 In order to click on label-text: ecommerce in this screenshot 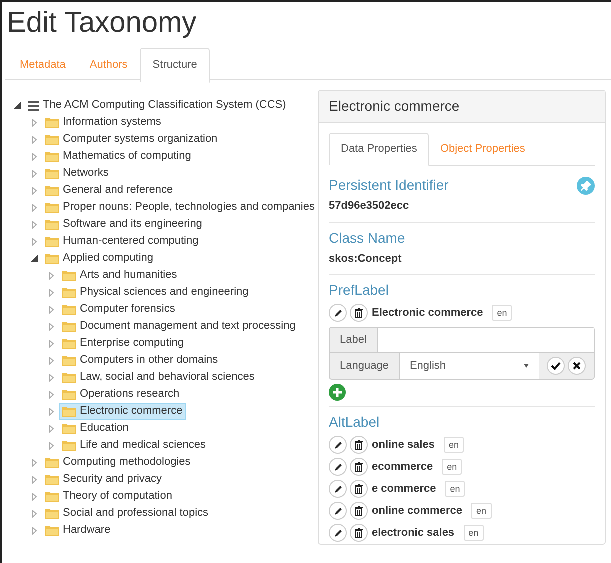, I will do `click(403, 467)`.